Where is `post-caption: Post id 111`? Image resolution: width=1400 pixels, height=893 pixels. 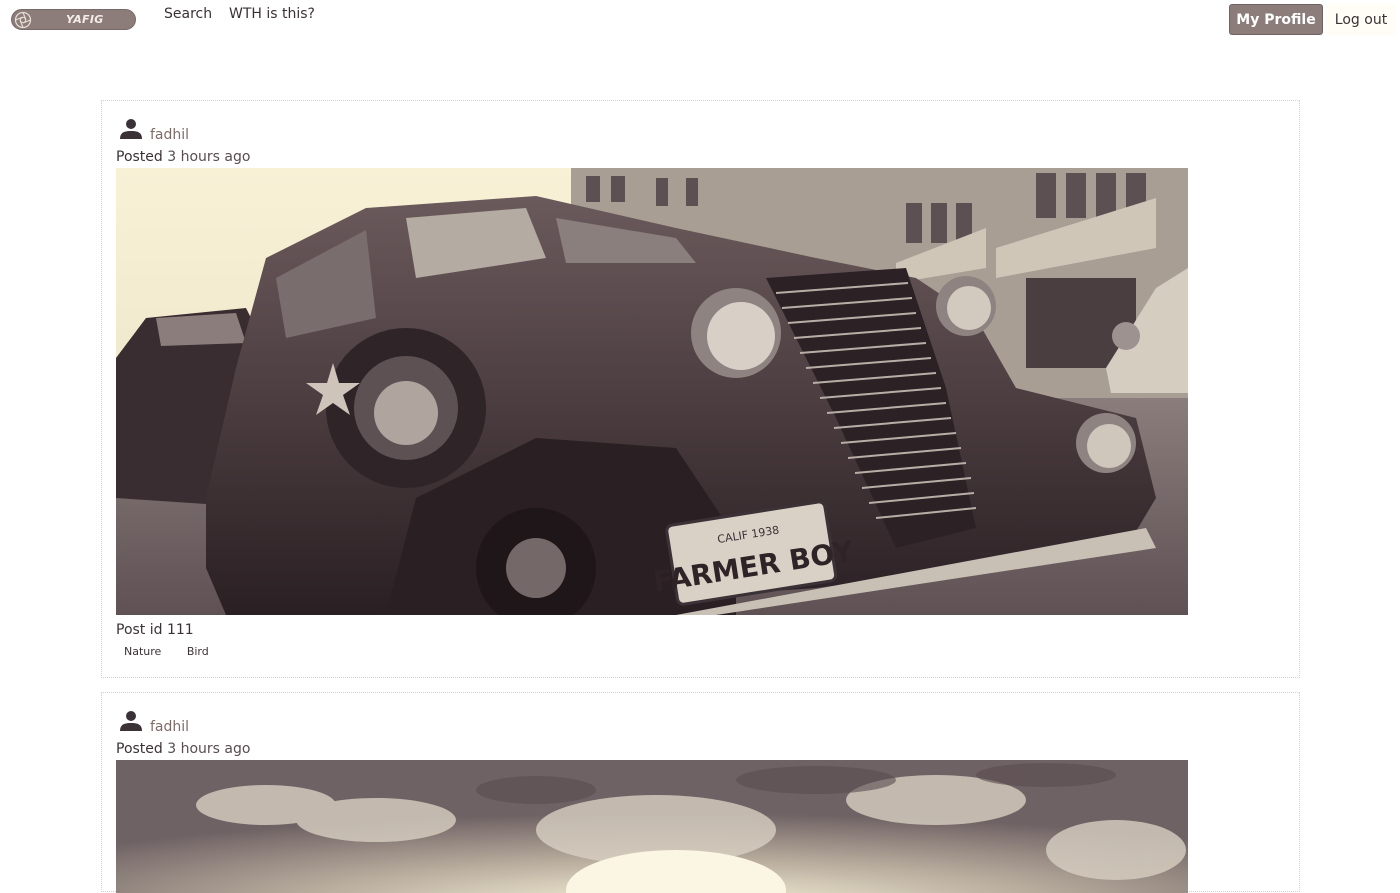
post-caption: Post id 111 is located at coordinates (155, 630).